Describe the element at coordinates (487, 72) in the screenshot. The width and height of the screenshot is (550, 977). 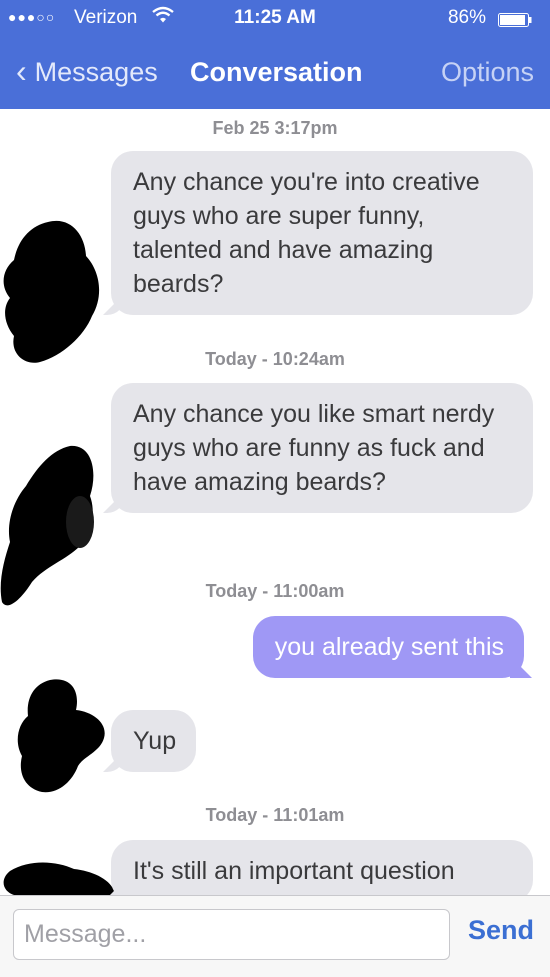
I see `options-button: Options` at that location.